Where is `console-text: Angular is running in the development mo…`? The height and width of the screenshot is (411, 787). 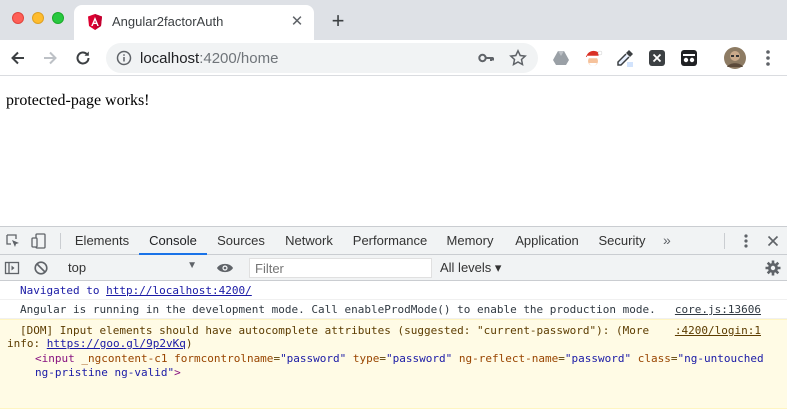
console-text: Angular is running in the development mo… is located at coordinates (338, 309).